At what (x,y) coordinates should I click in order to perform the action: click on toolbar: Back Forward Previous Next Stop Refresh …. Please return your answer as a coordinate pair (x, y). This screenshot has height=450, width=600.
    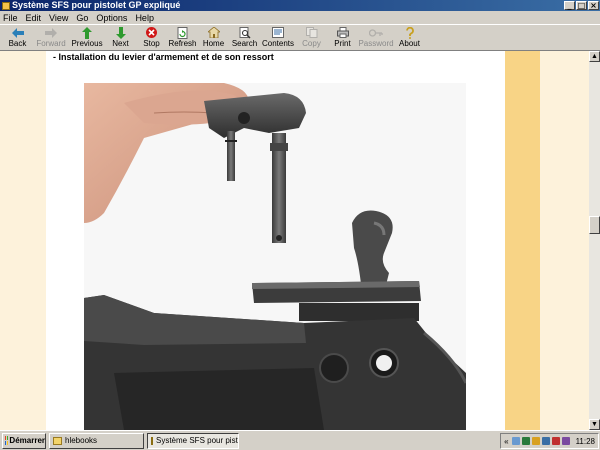
    Looking at the image, I should click on (300, 37).